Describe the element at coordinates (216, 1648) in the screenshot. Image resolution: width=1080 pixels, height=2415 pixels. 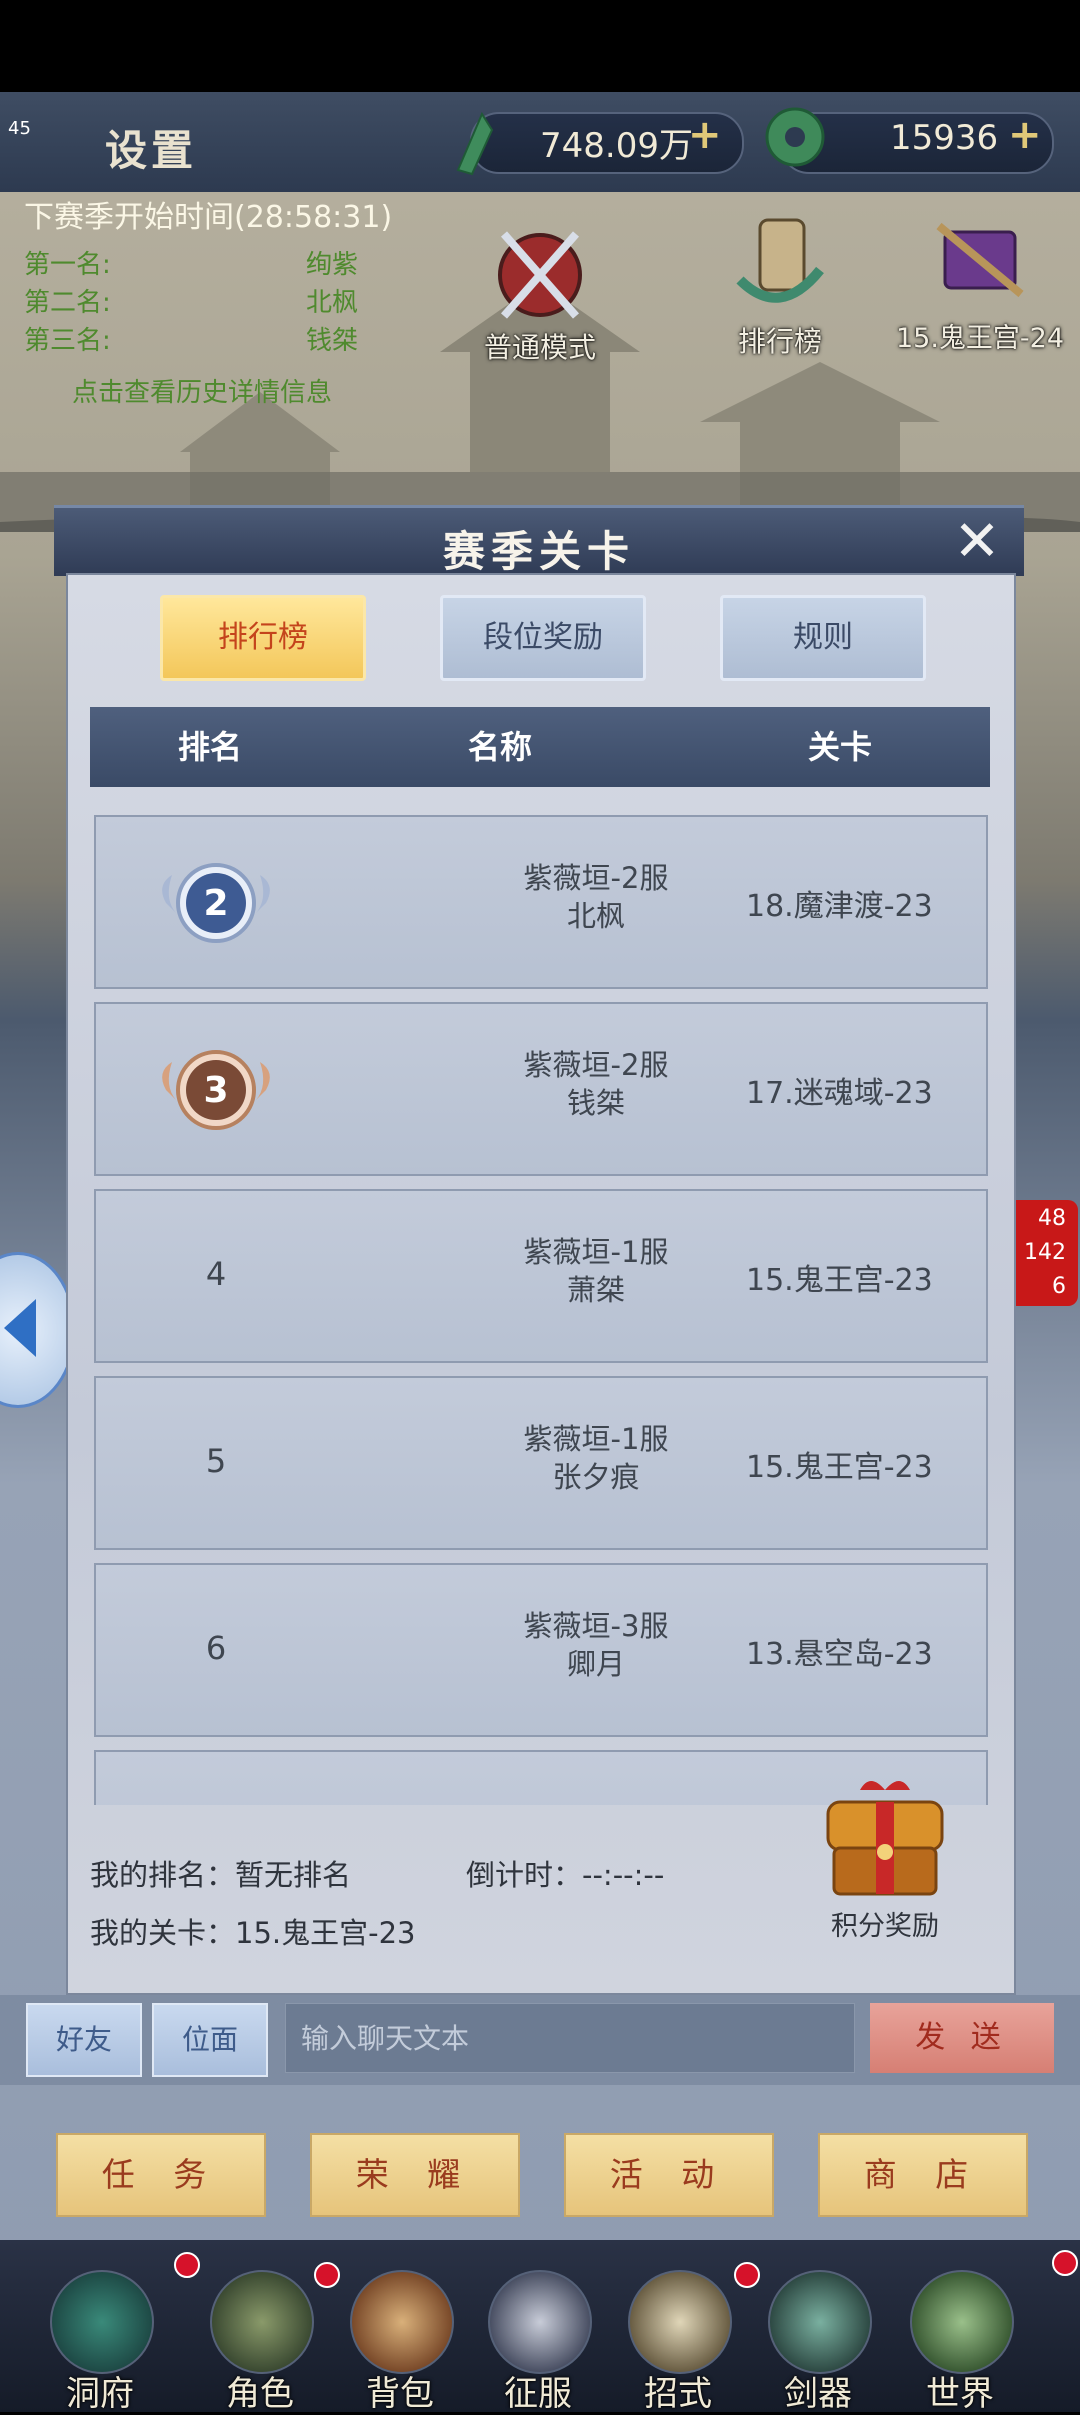
I see `row-rank: 6` at that location.